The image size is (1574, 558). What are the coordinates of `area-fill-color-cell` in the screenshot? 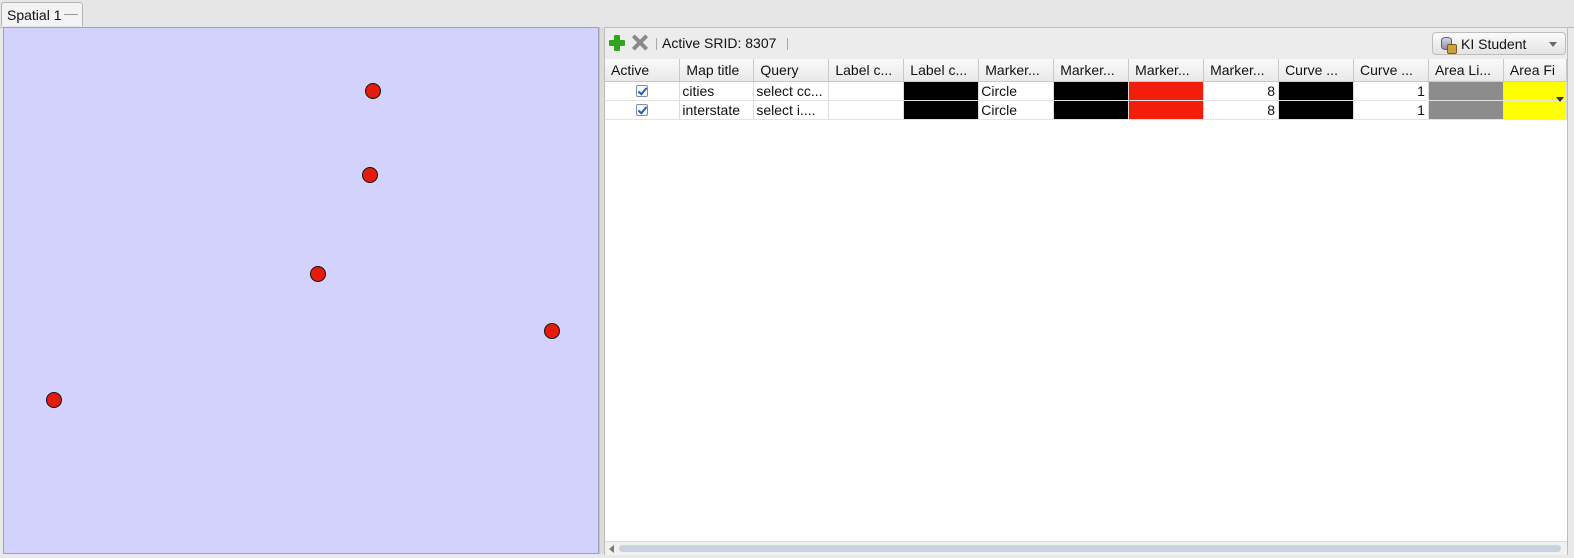 It's located at (1535, 110).